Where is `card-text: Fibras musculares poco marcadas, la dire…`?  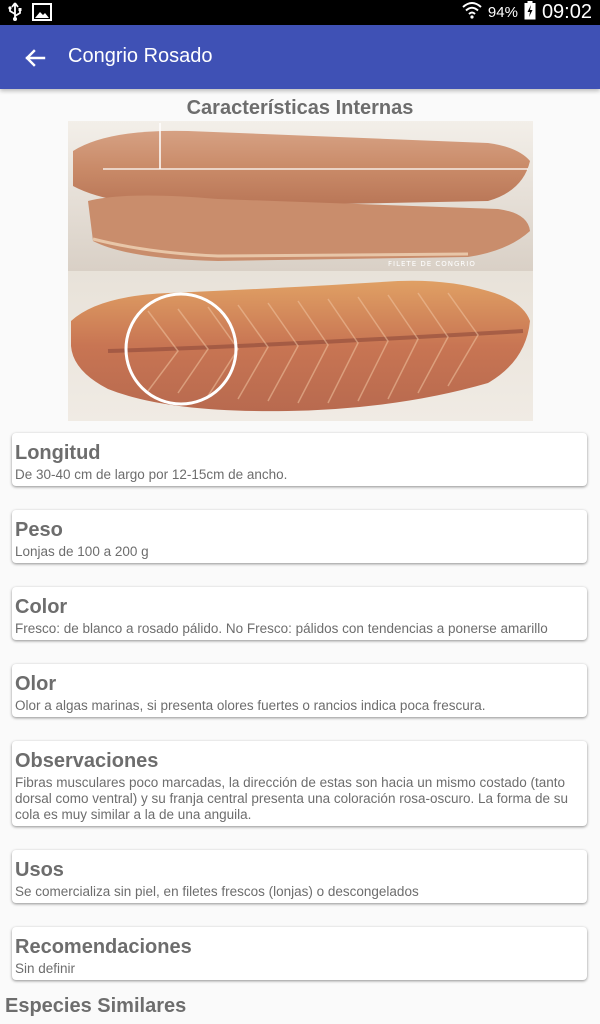 card-text: Fibras musculares poco marcadas, la dire… is located at coordinates (292, 798).